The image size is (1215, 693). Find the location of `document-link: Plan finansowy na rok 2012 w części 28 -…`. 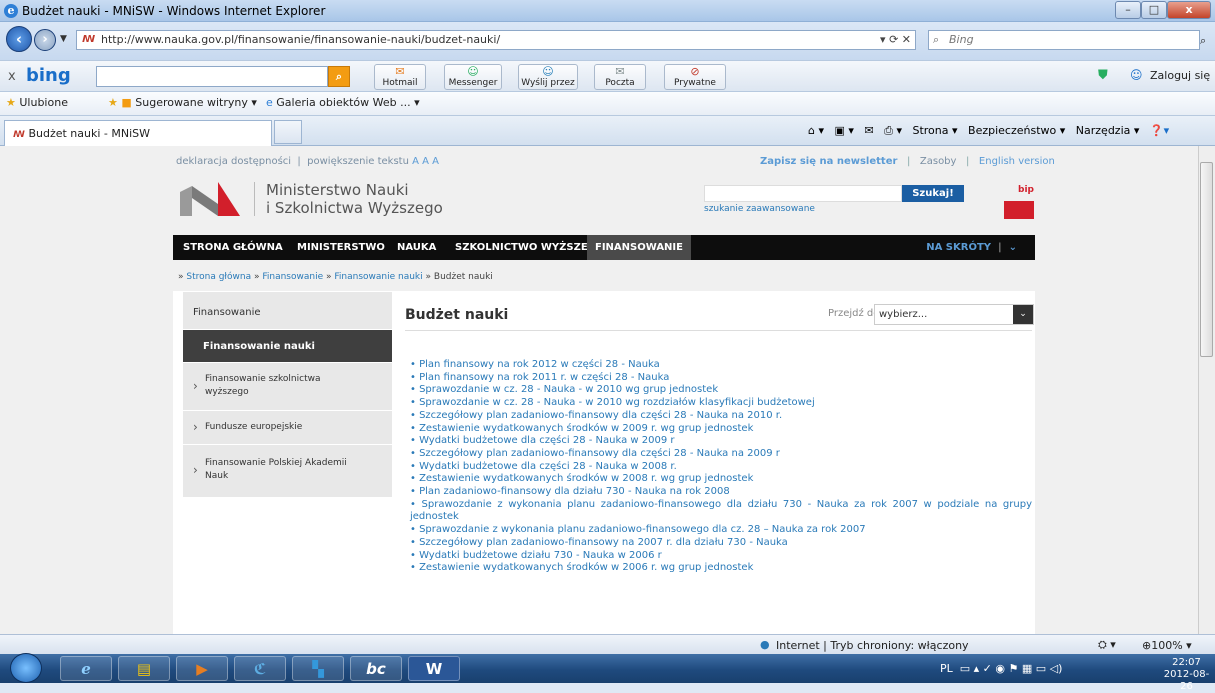

document-link: Plan finansowy na rok 2012 w części 28 -… is located at coordinates (721, 365).